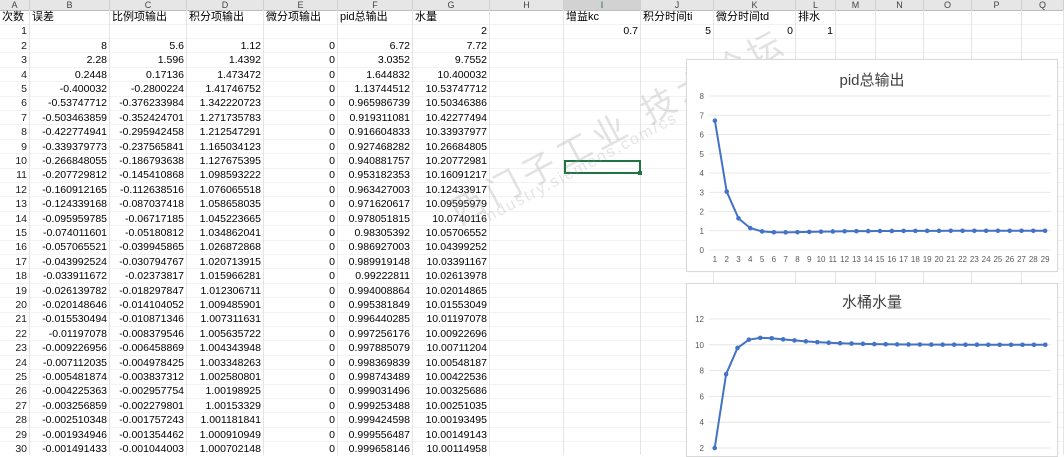 Image resolution: width=1064 pixels, height=457 pixels. I want to click on row-index-cell: 5, so click(13, 89).